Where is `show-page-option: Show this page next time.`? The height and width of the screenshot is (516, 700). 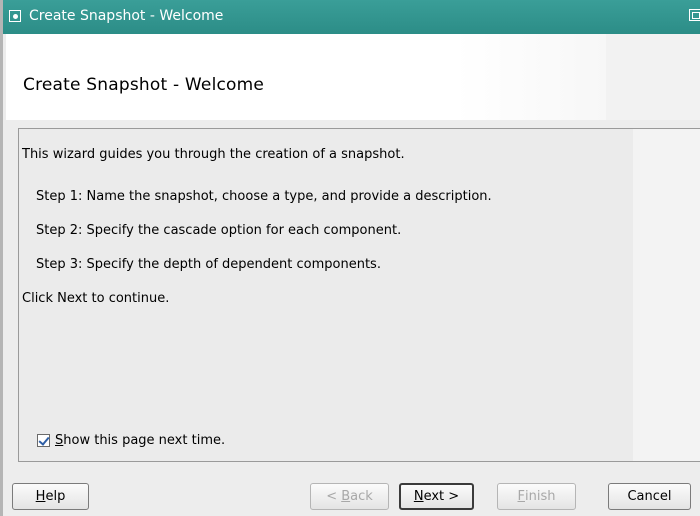
show-page-option: Show this page next time. is located at coordinates (131, 440).